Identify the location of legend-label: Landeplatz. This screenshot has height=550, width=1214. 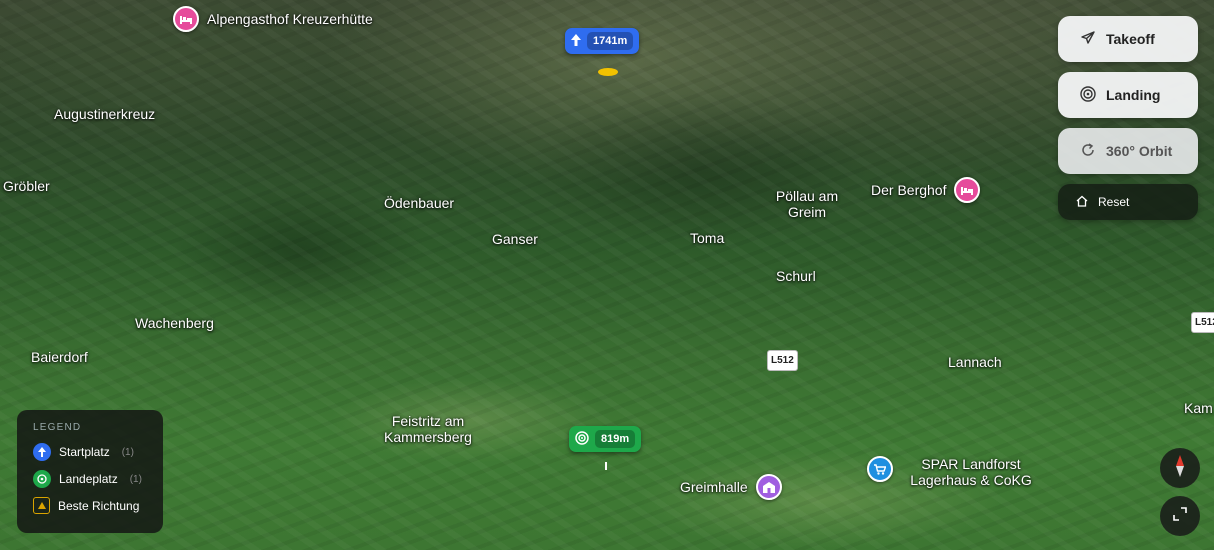
(88, 479).